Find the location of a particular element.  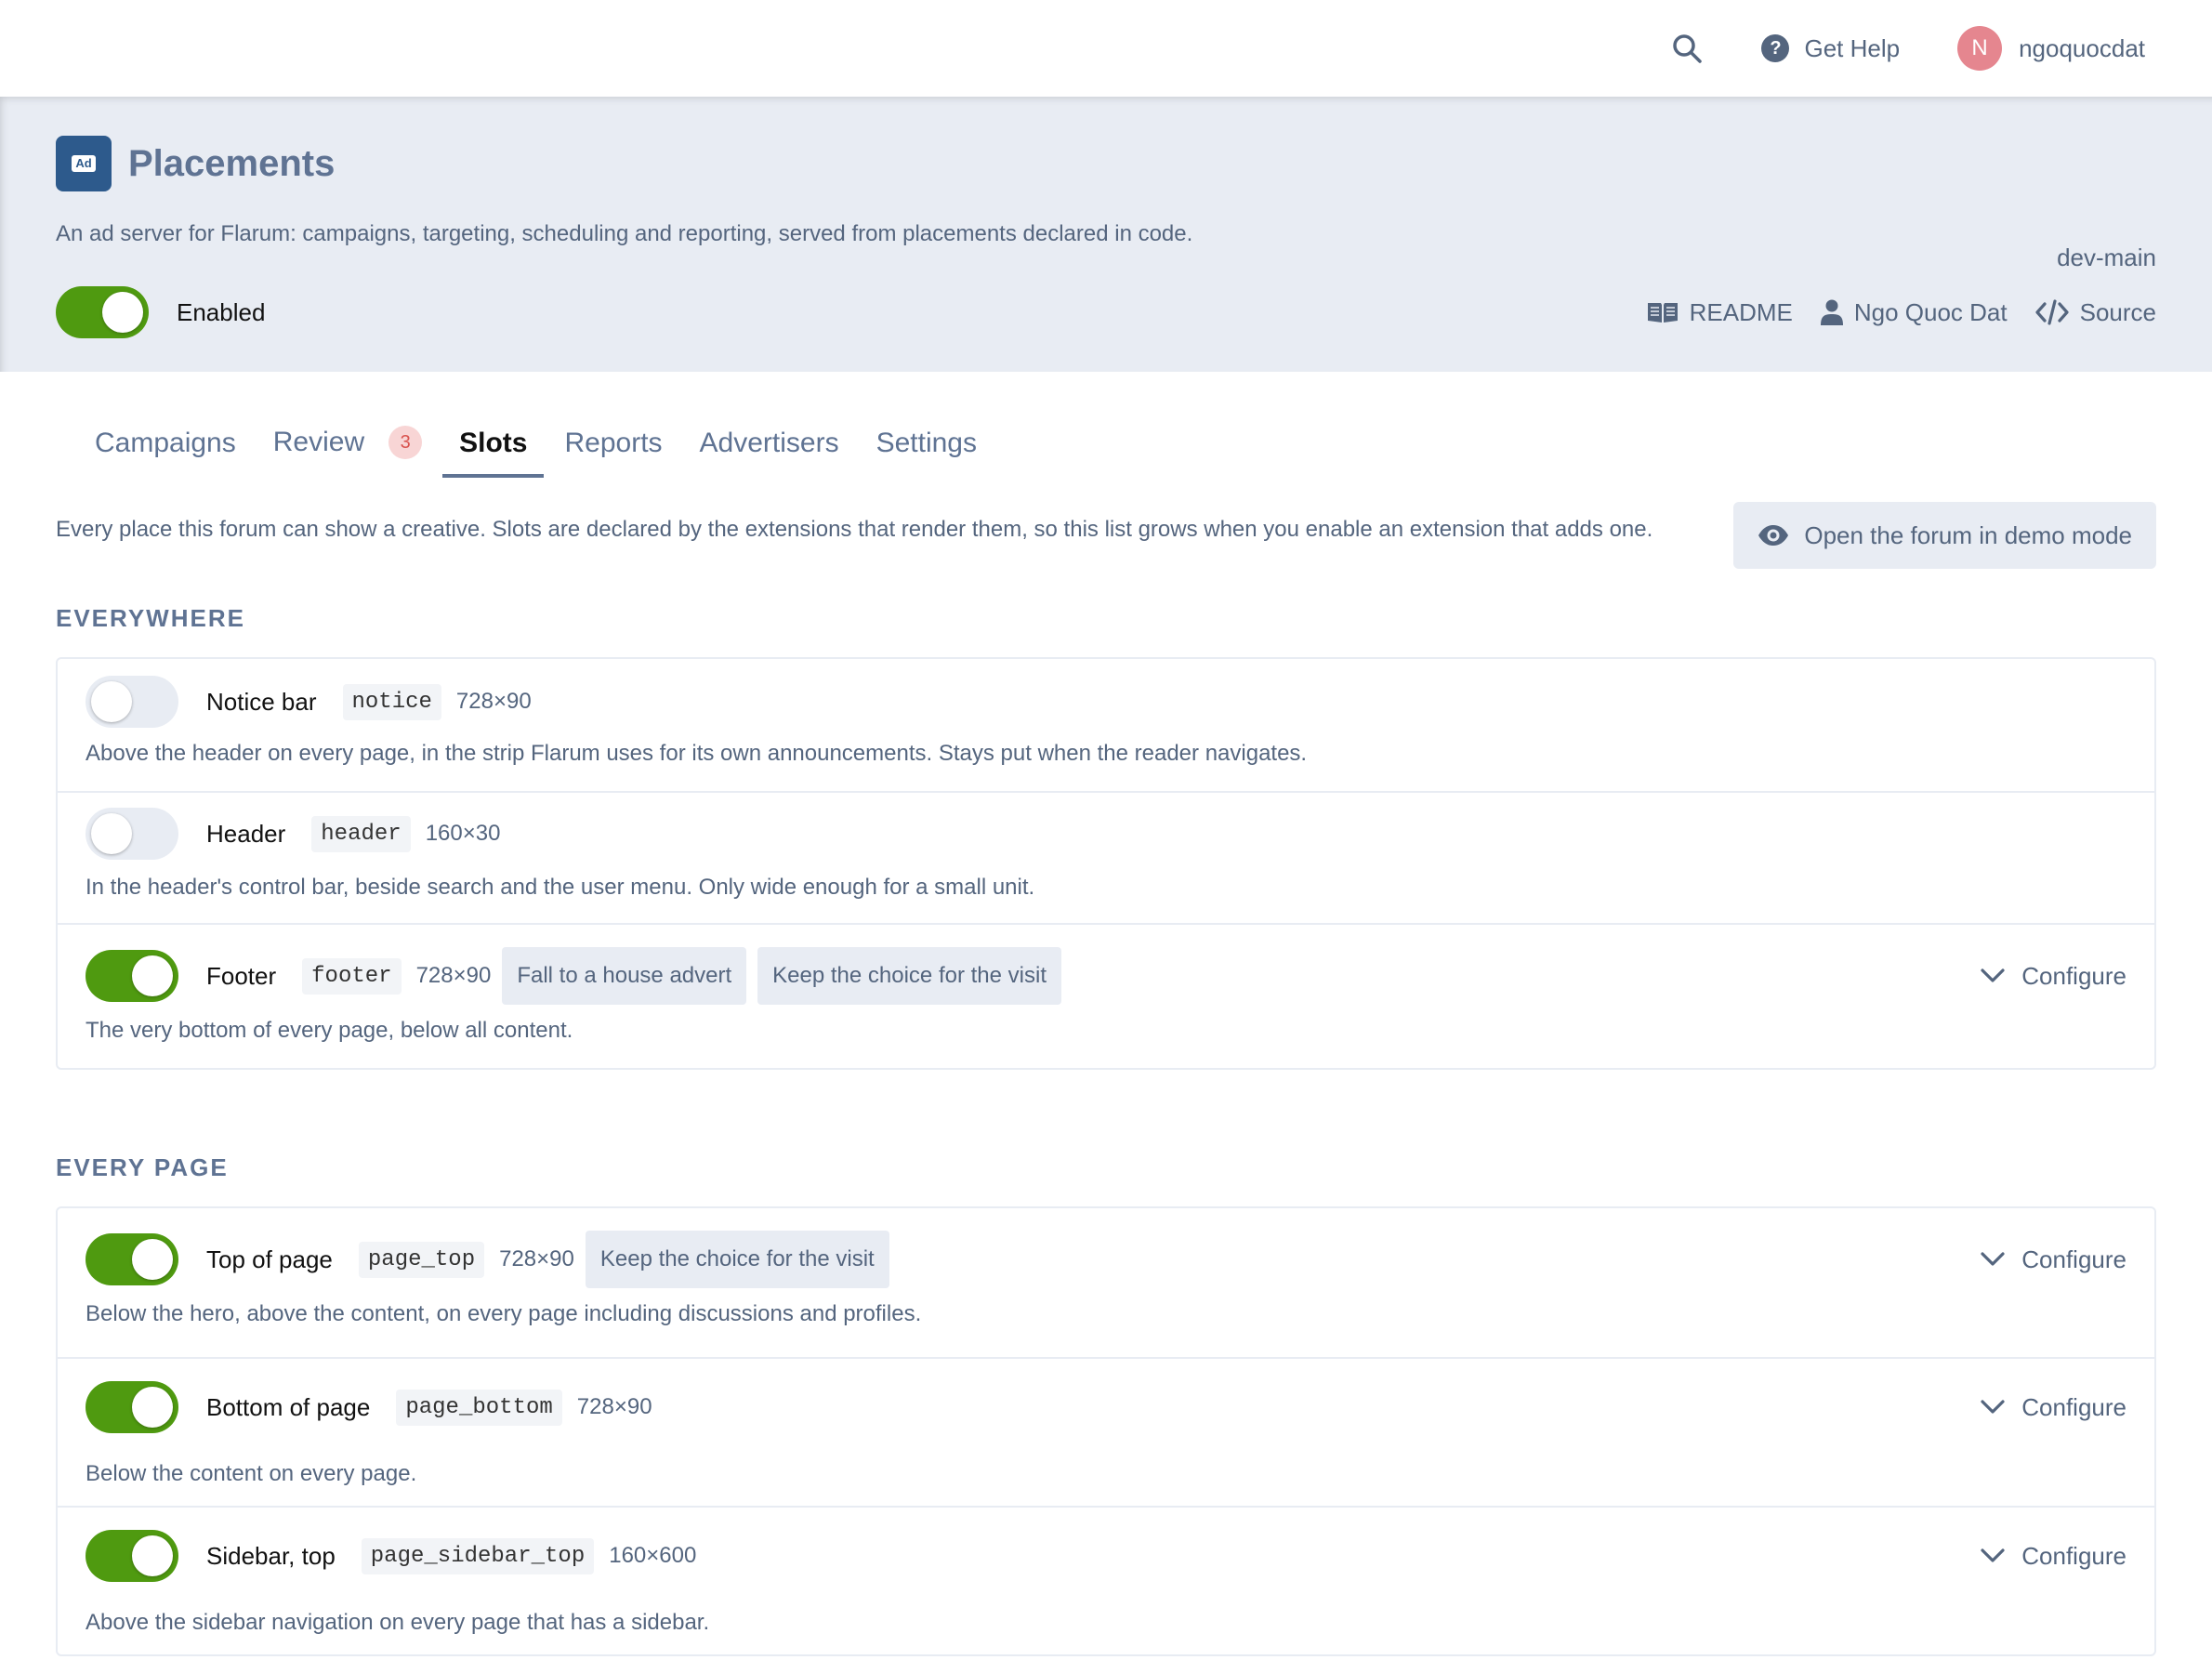

section-heading-every-page: EVERY PAGE is located at coordinates (142, 1167).